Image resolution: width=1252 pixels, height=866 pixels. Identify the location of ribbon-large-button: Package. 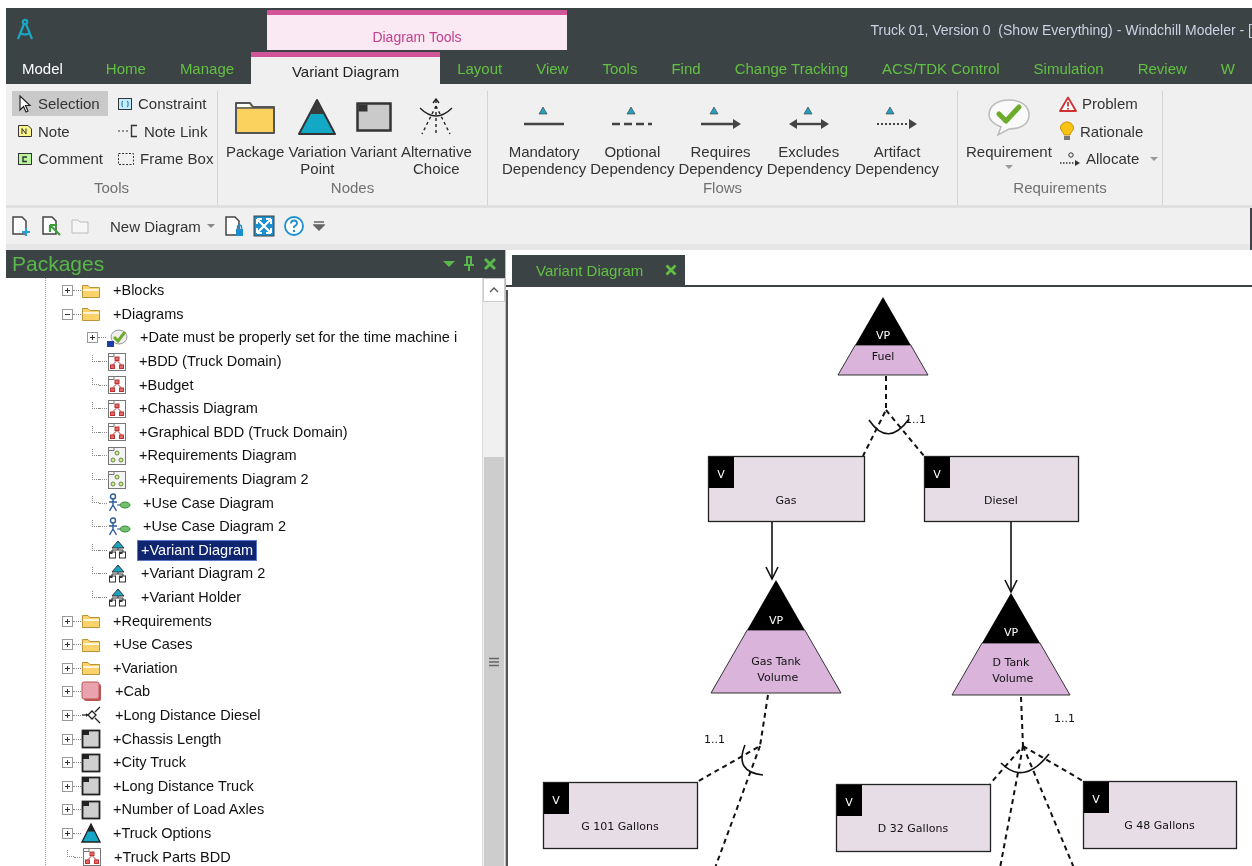
(255, 134).